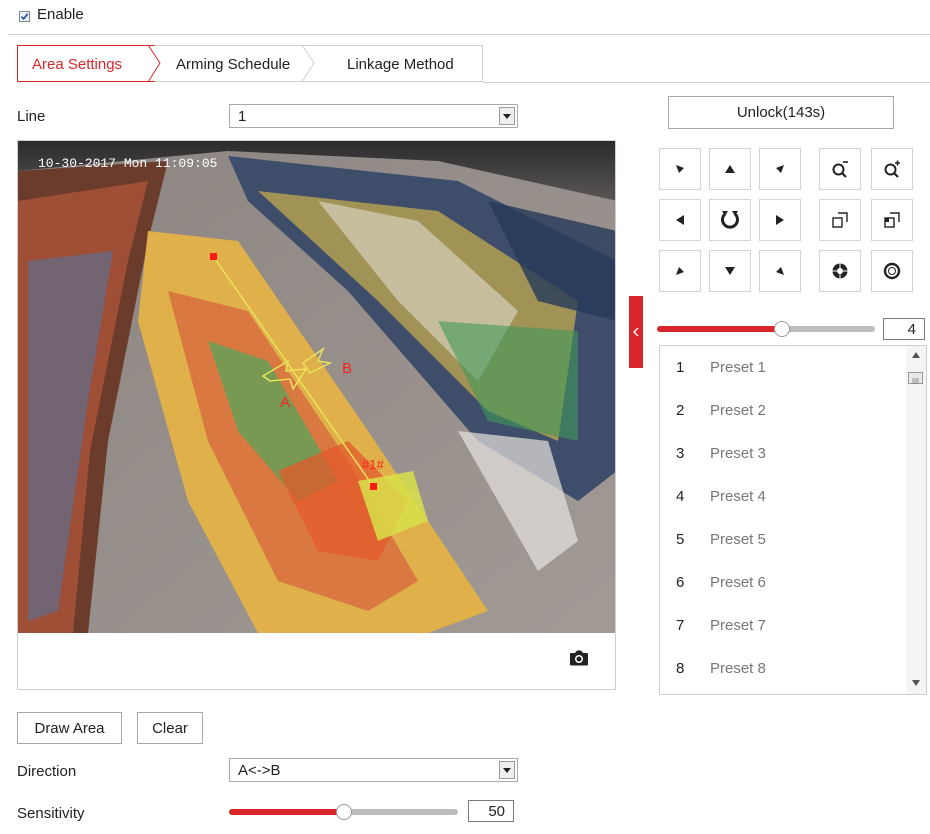  I want to click on divider, so click(469, 34).